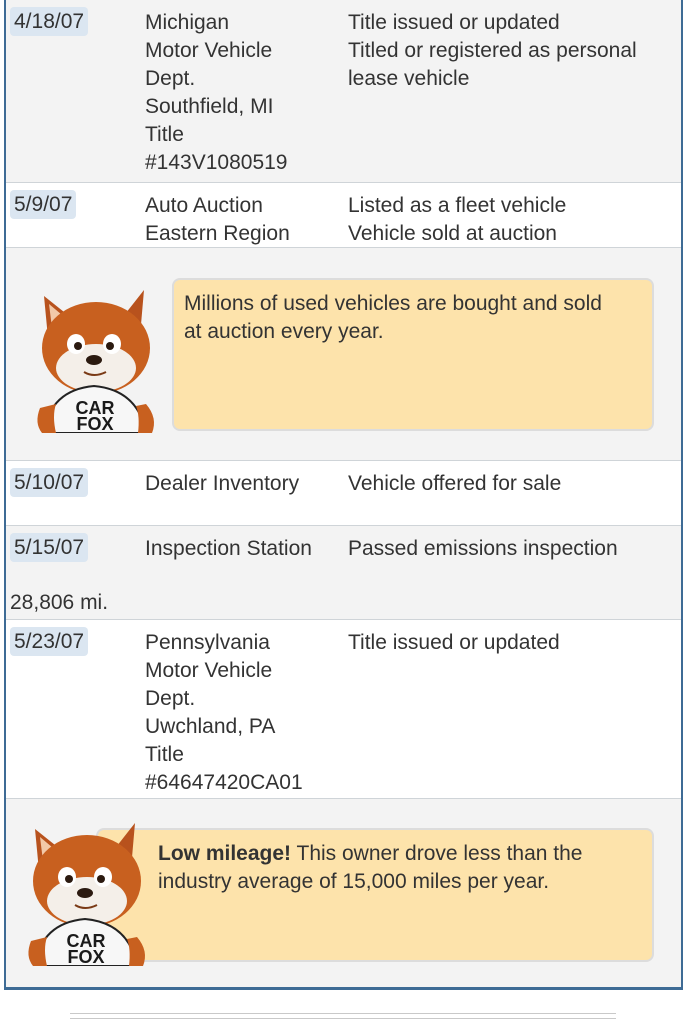  I want to click on record-source: Dealer Inventory, so click(222, 483).